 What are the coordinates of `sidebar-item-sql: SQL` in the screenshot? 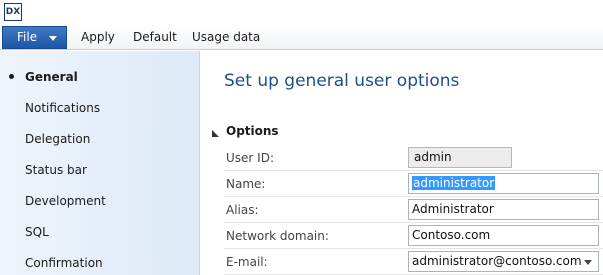 It's located at (110, 232).